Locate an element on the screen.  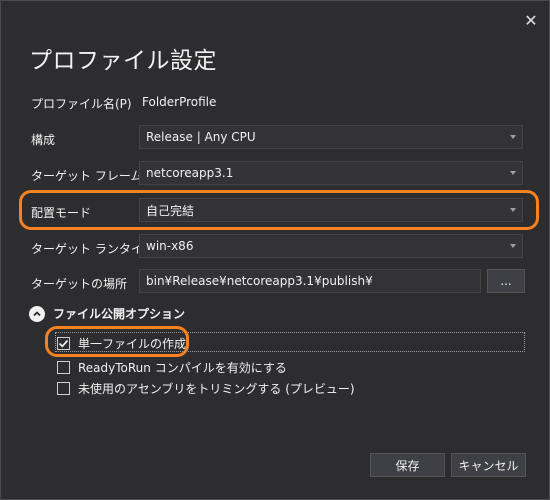
profile-name-label: プロファイル名(P) is located at coordinates (81, 104).